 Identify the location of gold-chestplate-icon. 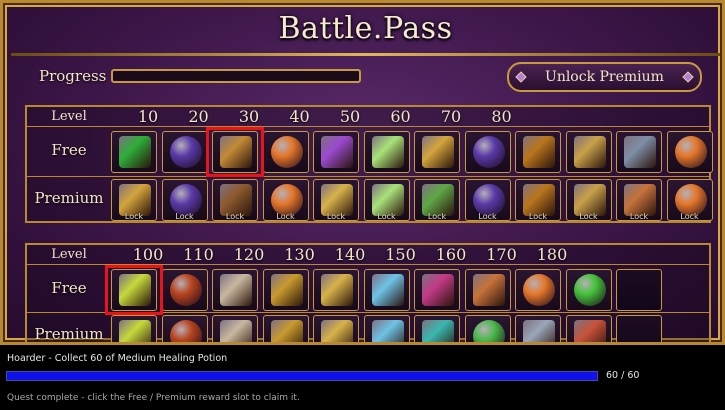
(236, 152).